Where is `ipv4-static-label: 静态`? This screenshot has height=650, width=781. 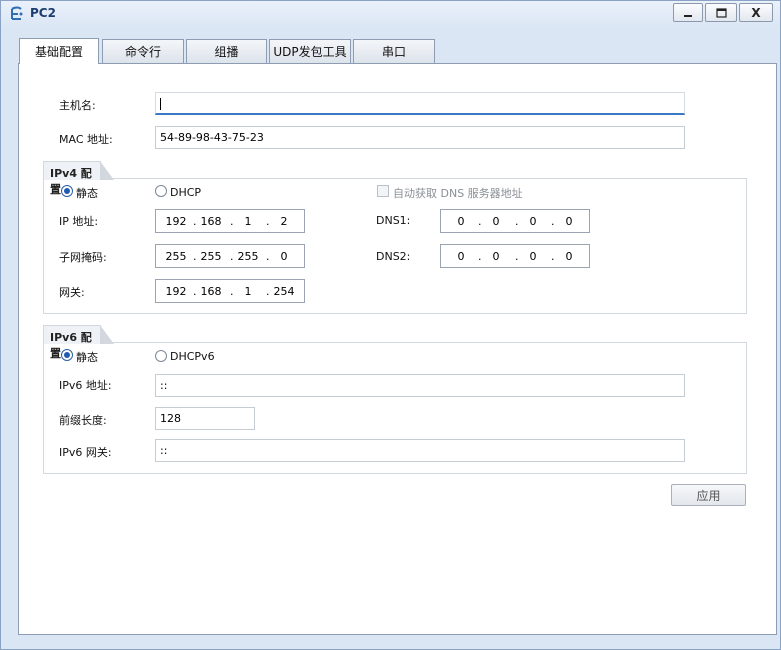
ipv4-static-label: 静态 is located at coordinates (87, 193).